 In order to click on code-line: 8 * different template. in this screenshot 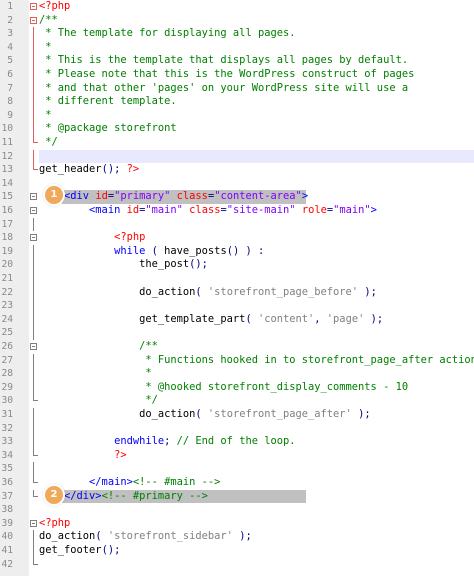, I will do `click(237, 102)`.